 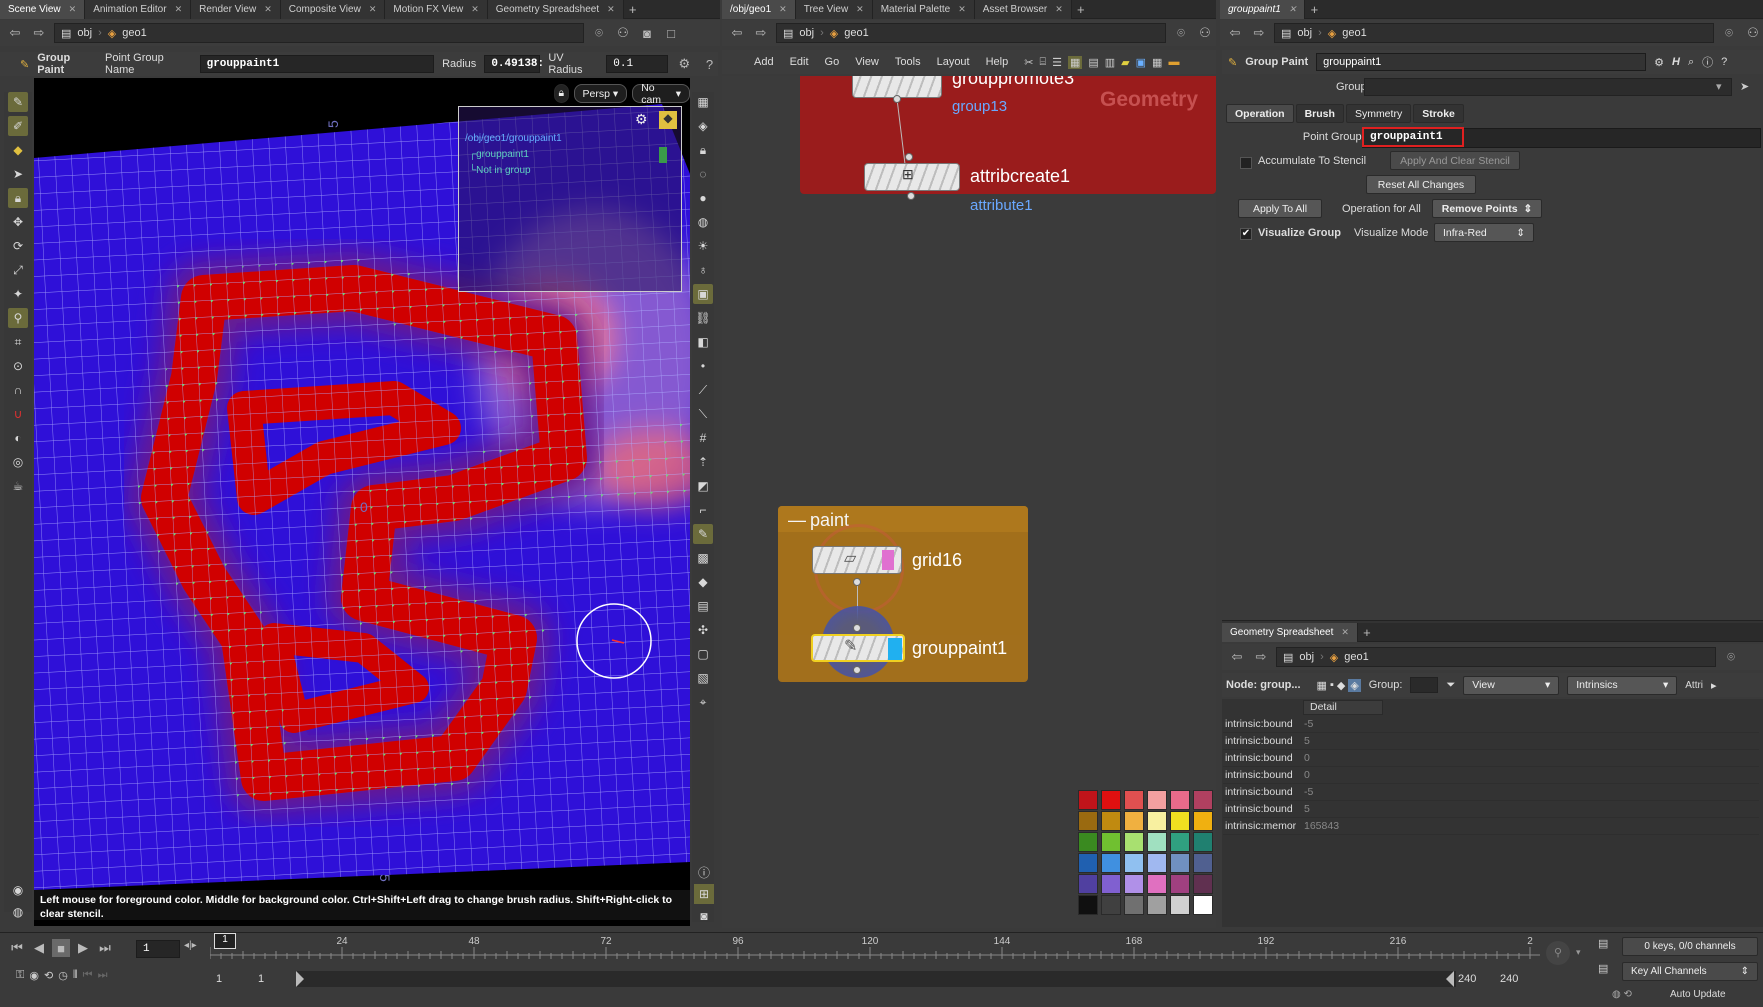 I want to click on visualize-checkbox: ✔, so click(x=1246, y=234).